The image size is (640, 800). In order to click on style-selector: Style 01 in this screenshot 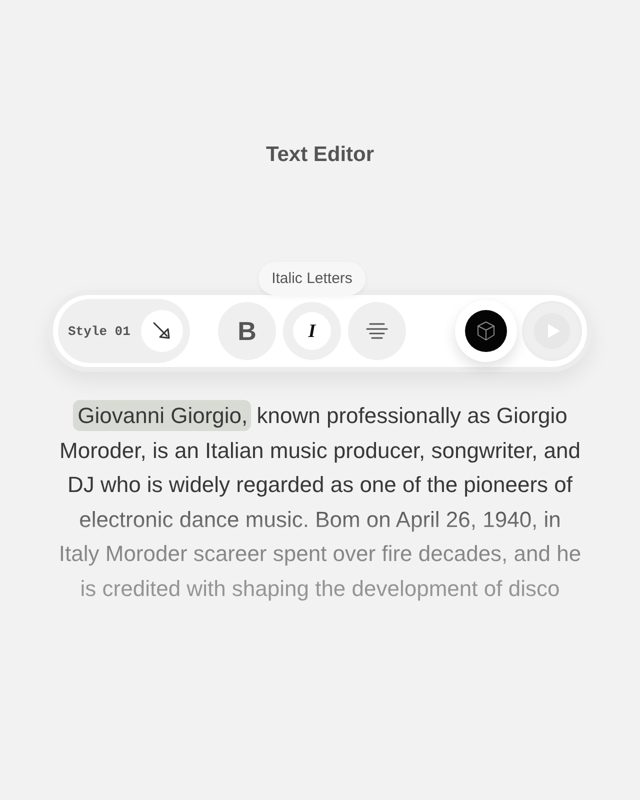, I will do `click(124, 331)`.